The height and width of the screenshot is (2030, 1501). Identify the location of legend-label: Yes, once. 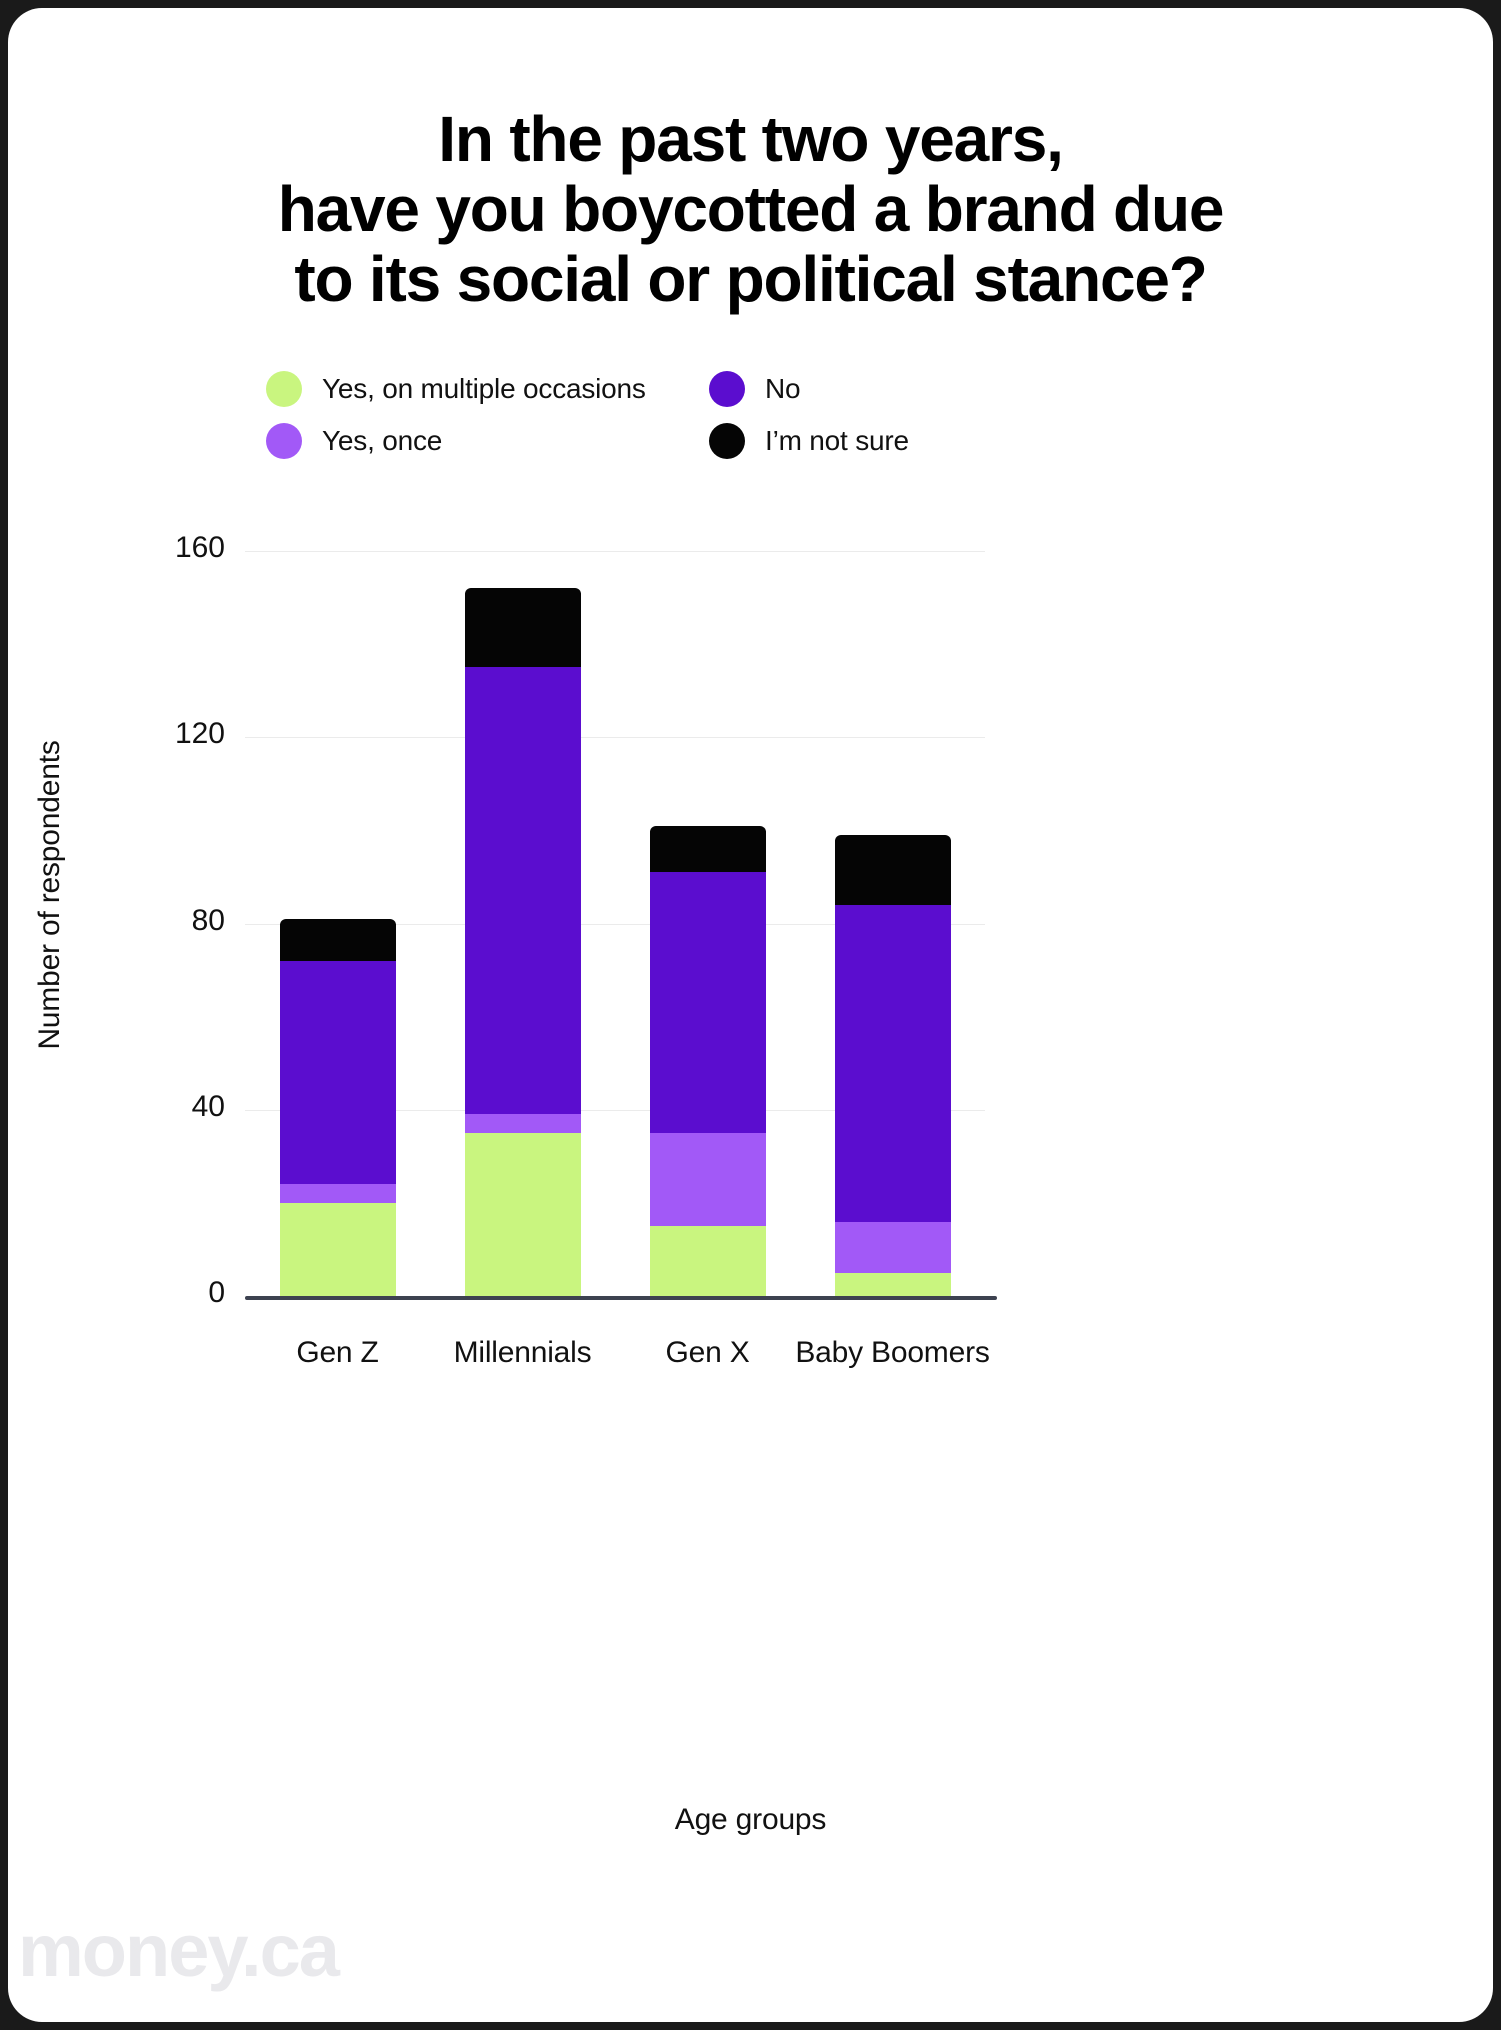
(382, 440).